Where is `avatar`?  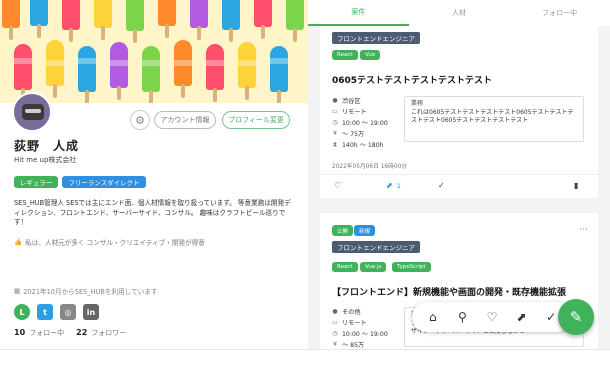
avatar is located at coordinates (32, 112).